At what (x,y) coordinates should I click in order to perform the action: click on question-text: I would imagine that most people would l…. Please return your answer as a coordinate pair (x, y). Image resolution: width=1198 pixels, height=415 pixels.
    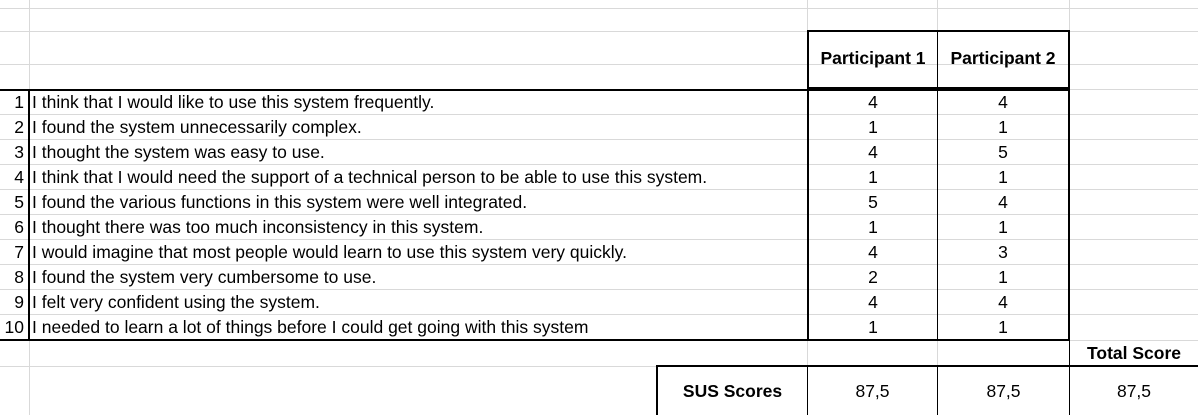
    Looking at the image, I should click on (329, 252).